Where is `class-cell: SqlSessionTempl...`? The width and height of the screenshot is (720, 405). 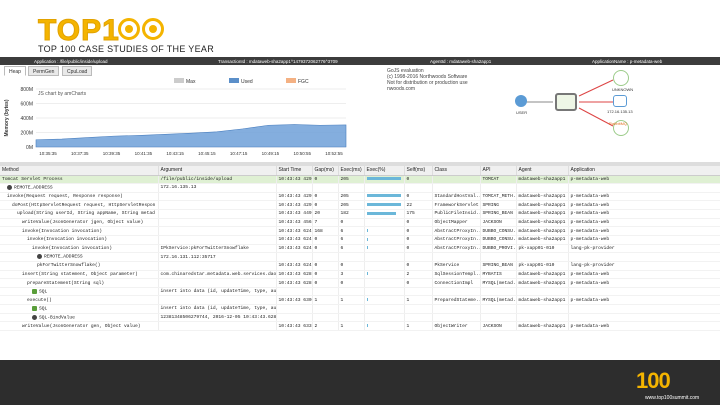 class-cell: SqlSessionTempl... is located at coordinates (456, 275).